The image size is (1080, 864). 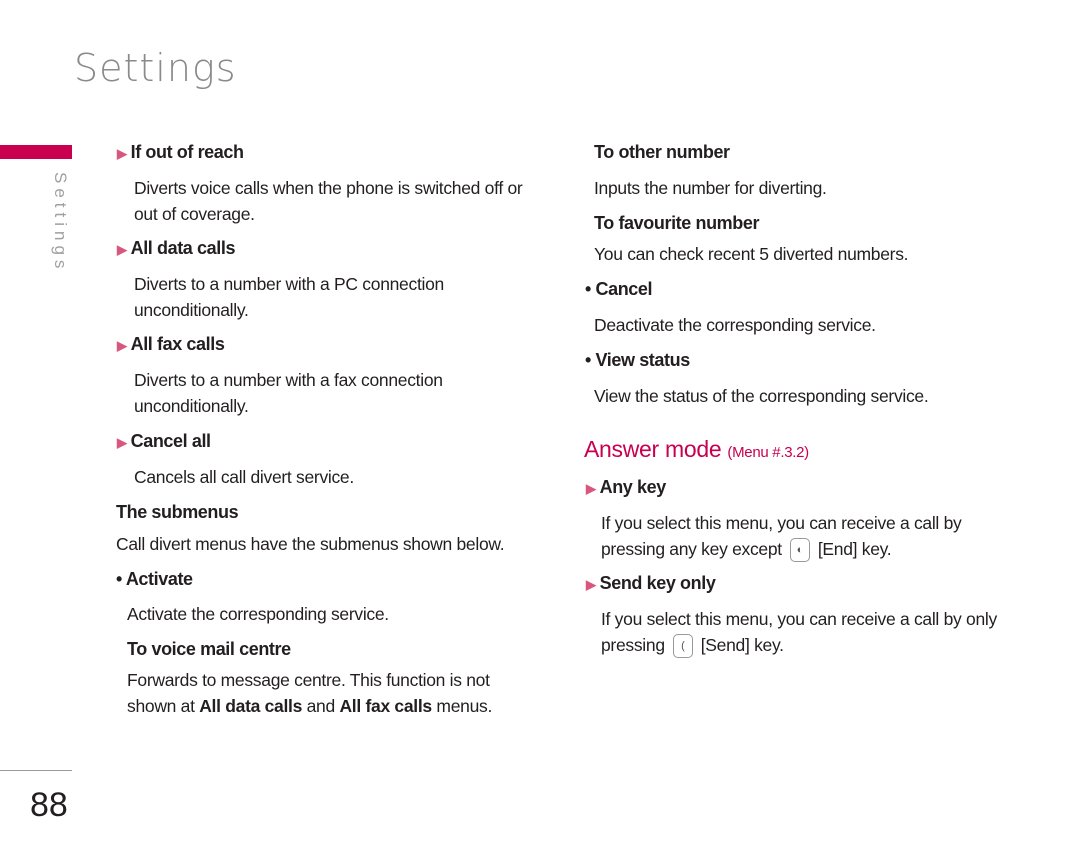 What do you see at coordinates (209, 649) in the screenshot?
I see `heading-voice-mail: To voice mail centre` at bounding box center [209, 649].